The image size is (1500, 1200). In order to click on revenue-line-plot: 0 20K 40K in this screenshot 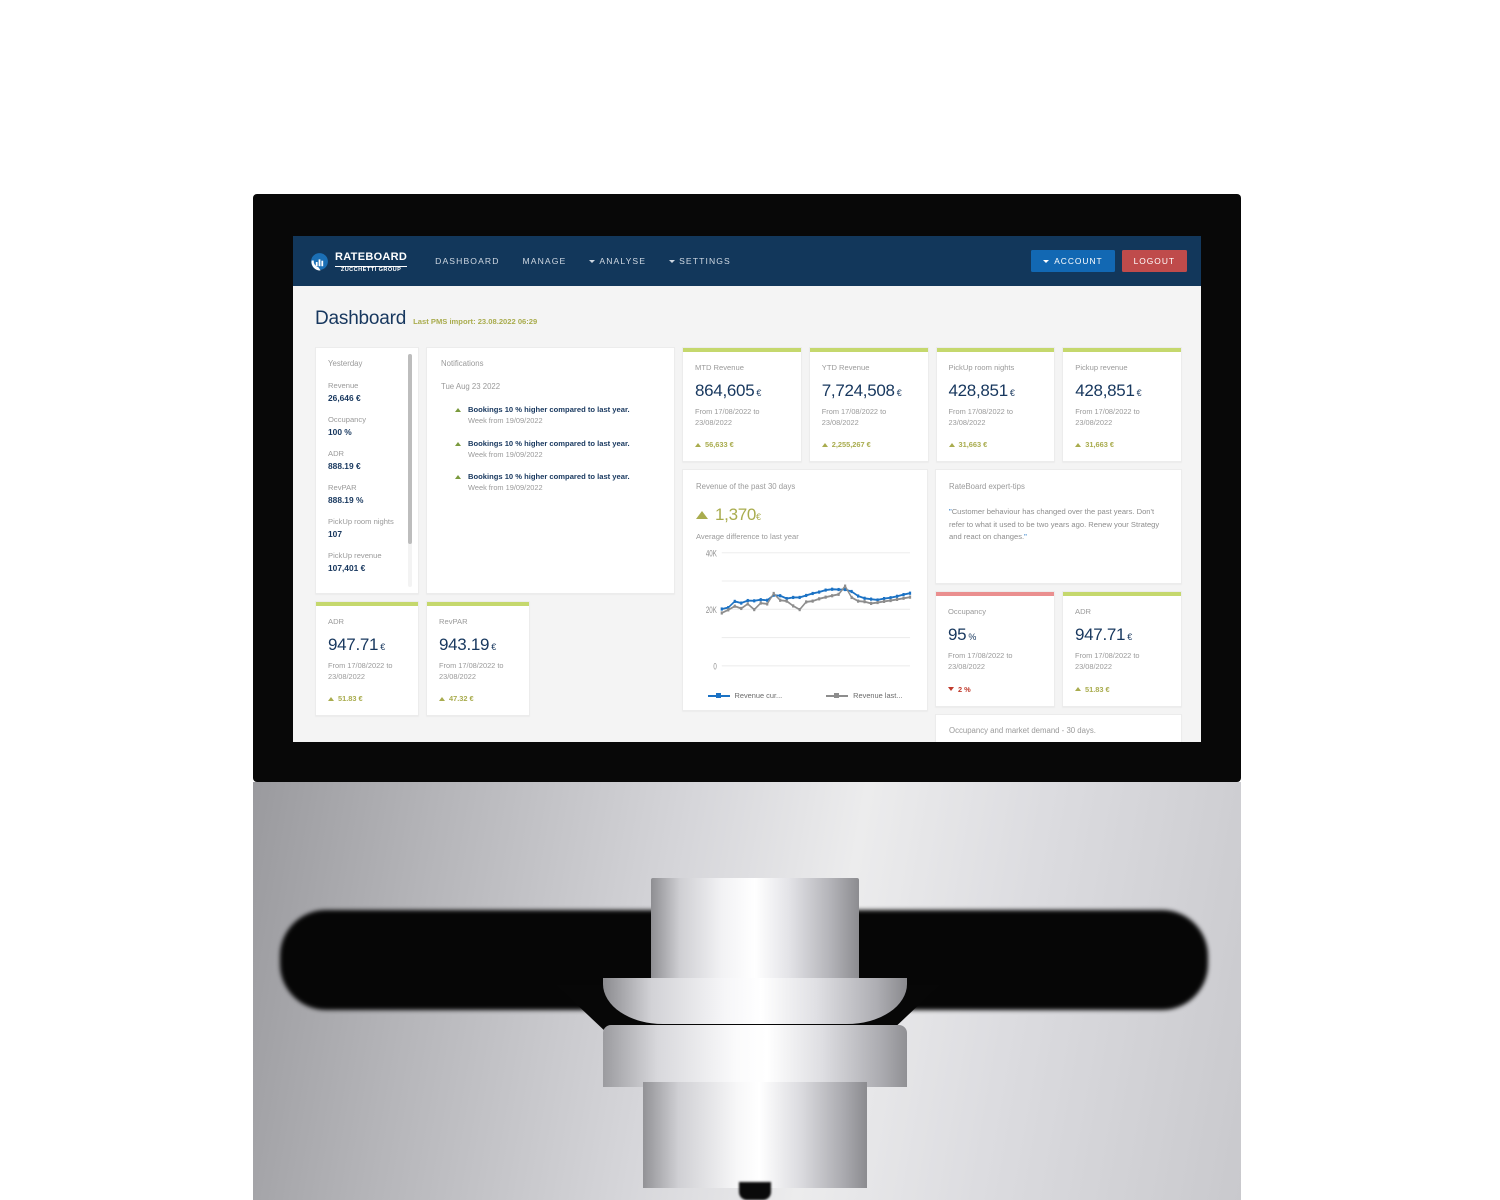, I will do `click(805, 618)`.